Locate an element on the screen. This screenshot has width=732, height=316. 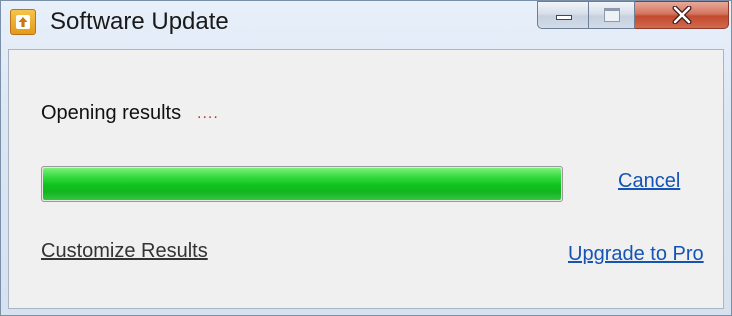
maximize-button is located at coordinates (612, 15).